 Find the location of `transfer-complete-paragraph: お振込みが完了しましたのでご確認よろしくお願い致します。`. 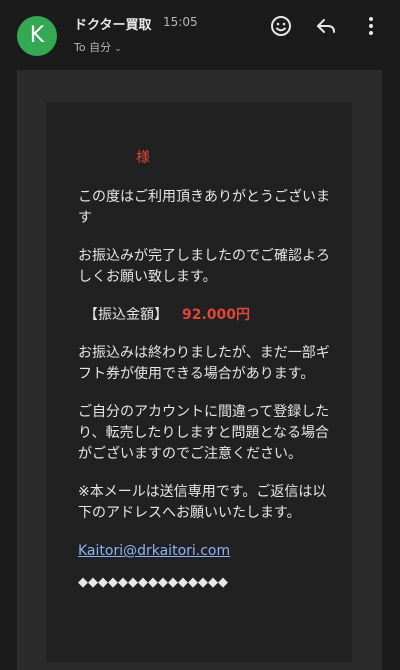

transfer-complete-paragraph: お振込みが完了しましたのでご確認よろしくお願い致します。 is located at coordinates (204, 266).